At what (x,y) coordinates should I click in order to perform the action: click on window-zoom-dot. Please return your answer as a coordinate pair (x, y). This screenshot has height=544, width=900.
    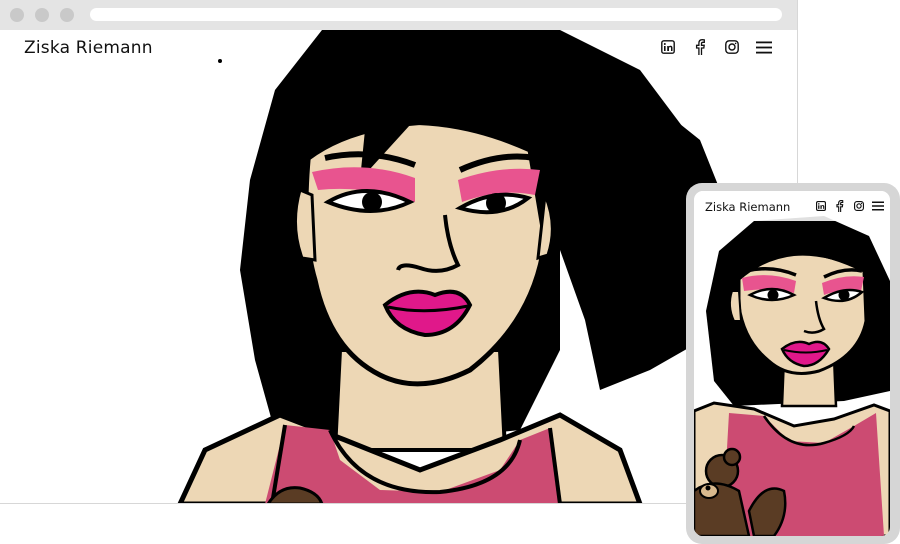
    Looking at the image, I should click on (67, 15).